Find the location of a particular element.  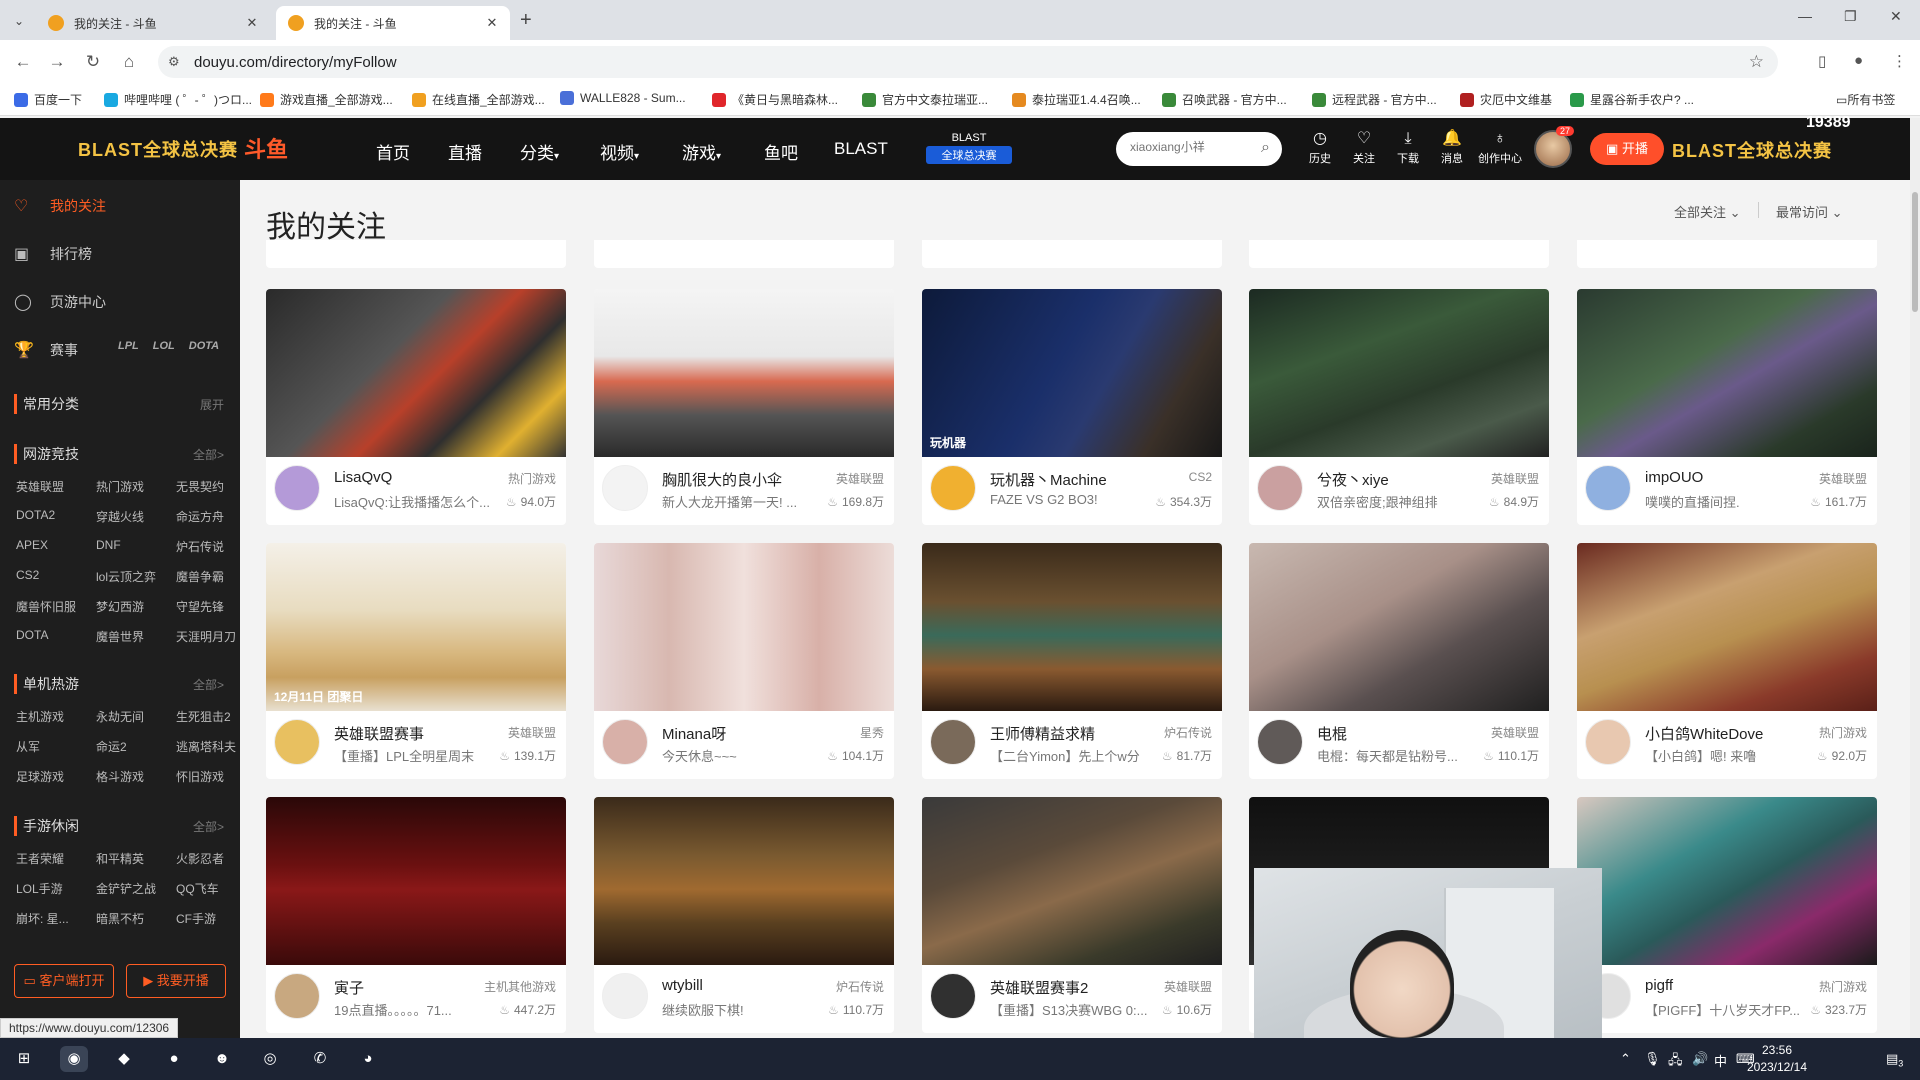

download-button: ⤓ 下载 is located at coordinates (1408, 148).